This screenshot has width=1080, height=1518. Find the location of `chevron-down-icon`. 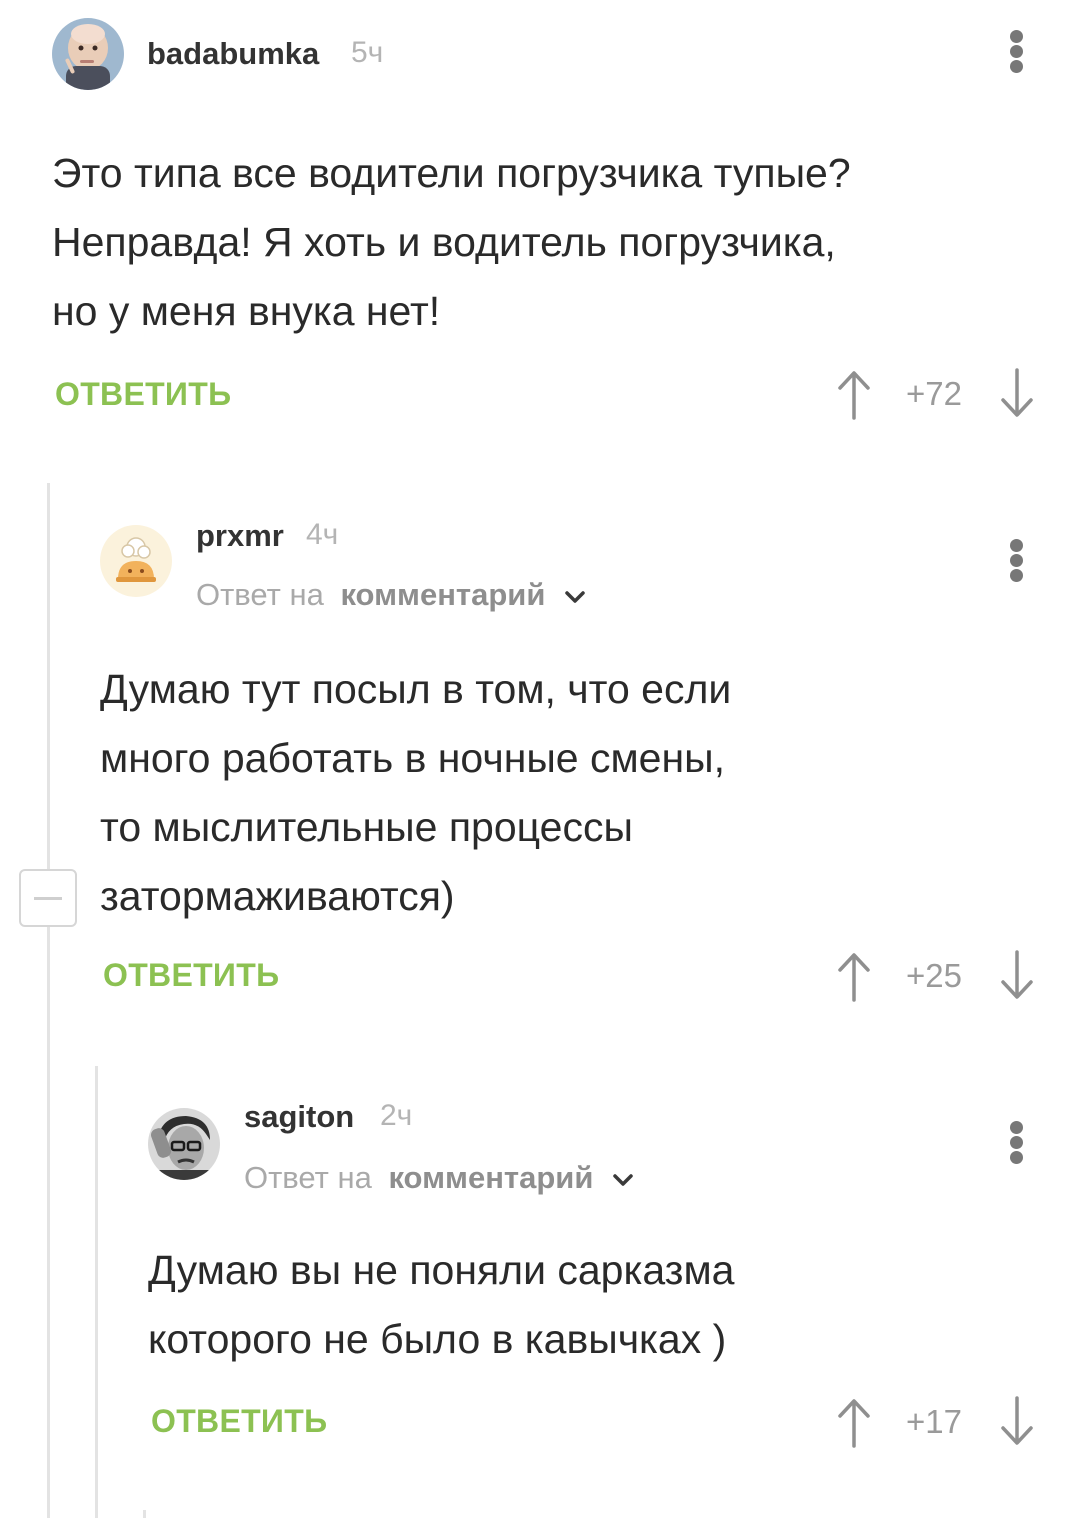

chevron-down-icon is located at coordinates (623, 1180).